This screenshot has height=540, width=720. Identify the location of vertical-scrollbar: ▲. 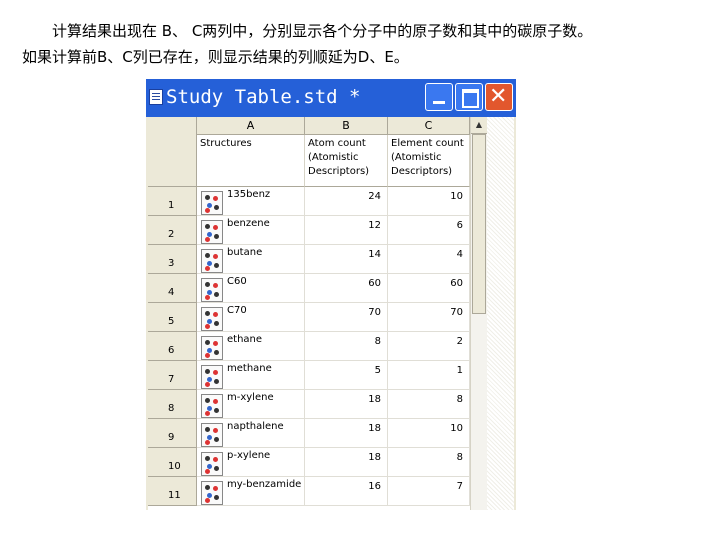
(478, 313).